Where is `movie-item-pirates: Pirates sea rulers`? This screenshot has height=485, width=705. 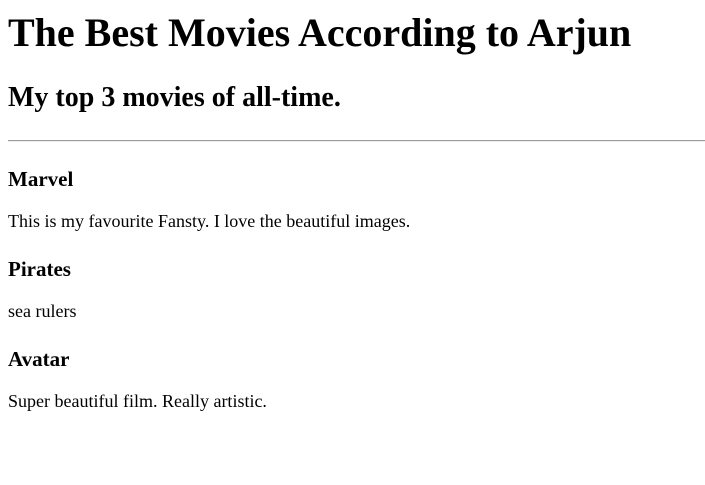
movie-item-pirates: Pirates sea rulers is located at coordinates (356, 289).